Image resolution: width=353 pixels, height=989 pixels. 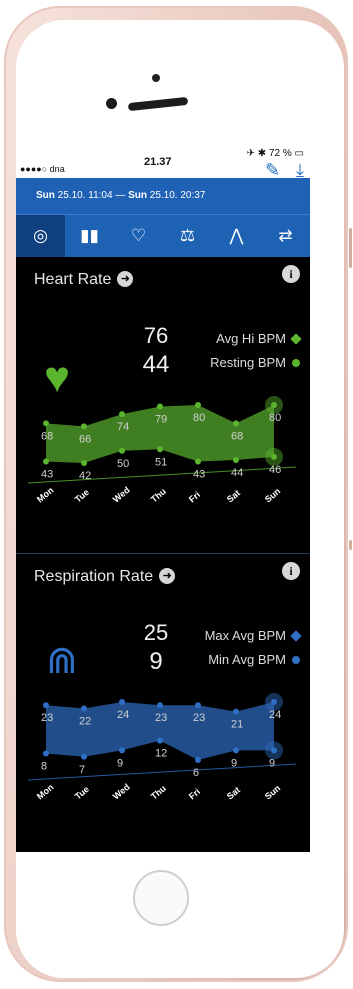 I want to click on tab-scale: ⚖, so click(x=187, y=236).